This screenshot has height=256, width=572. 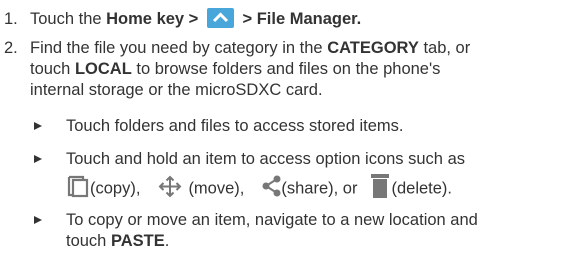 I want to click on share-label: (share), or, so click(x=319, y=188).